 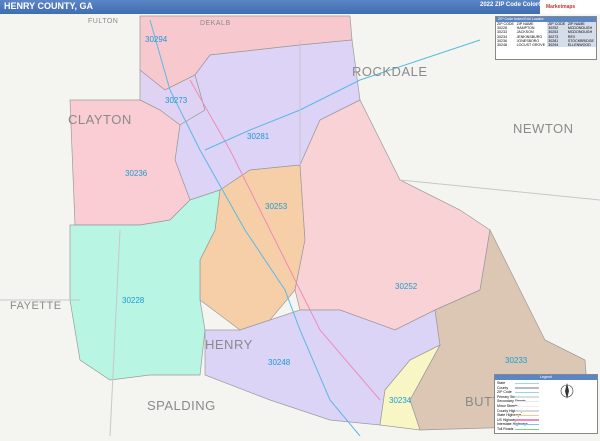 I want to click on legend-item-label: State, so click(x=501, y=383).